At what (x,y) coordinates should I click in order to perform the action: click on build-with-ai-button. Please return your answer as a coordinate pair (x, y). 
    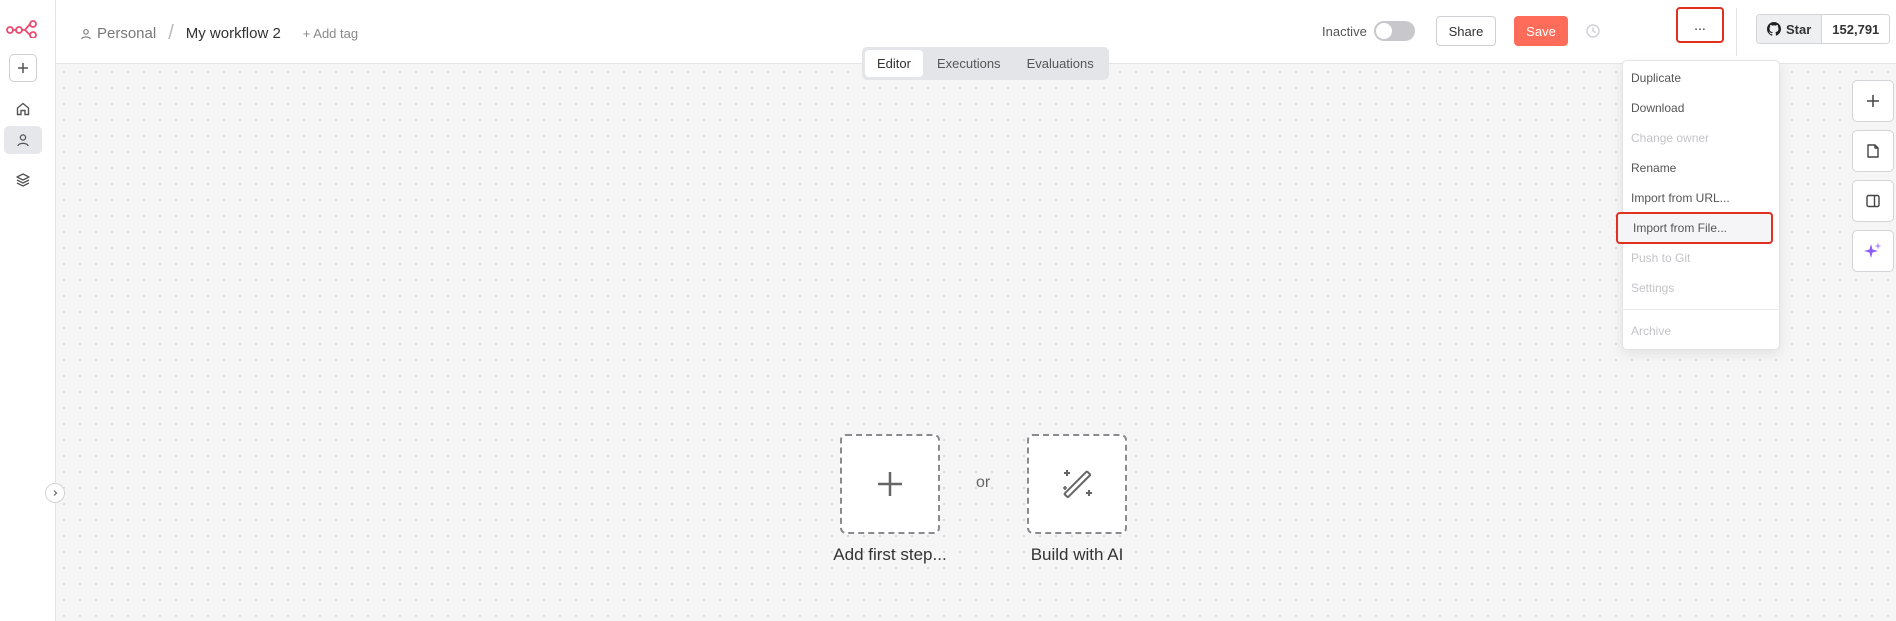
    Looking at the image, I should click on (1077, 484).